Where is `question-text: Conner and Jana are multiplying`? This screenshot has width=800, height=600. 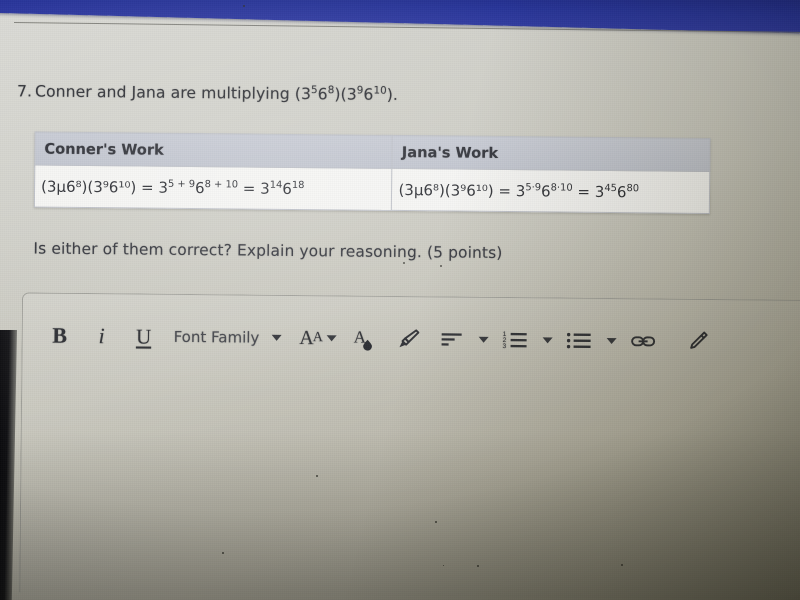
question-text: Conner and Jana are multiplying is located at coordinates (164, 92).